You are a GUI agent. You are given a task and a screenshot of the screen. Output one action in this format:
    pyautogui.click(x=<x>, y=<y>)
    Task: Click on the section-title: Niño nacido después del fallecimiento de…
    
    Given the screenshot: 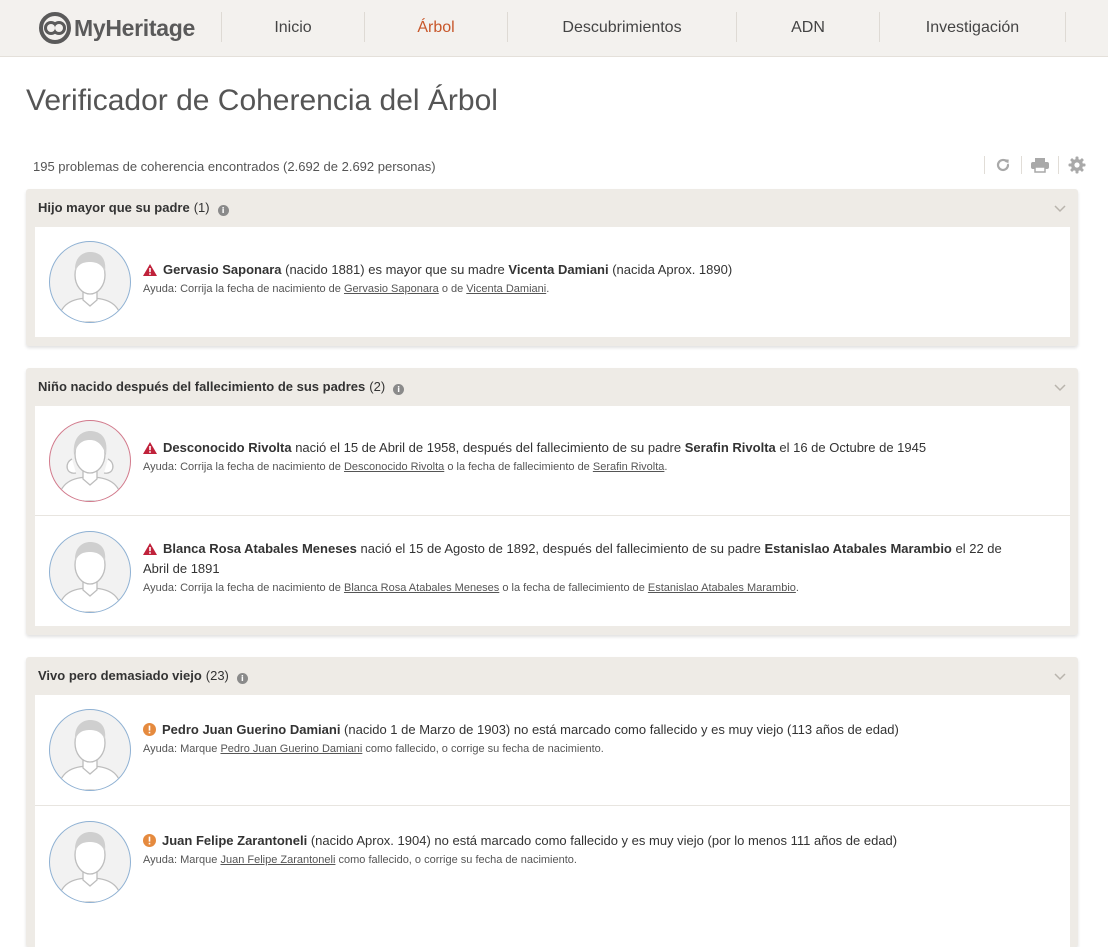 What is the action you would take?
    pyautogui.click(x=202, y=386)
    